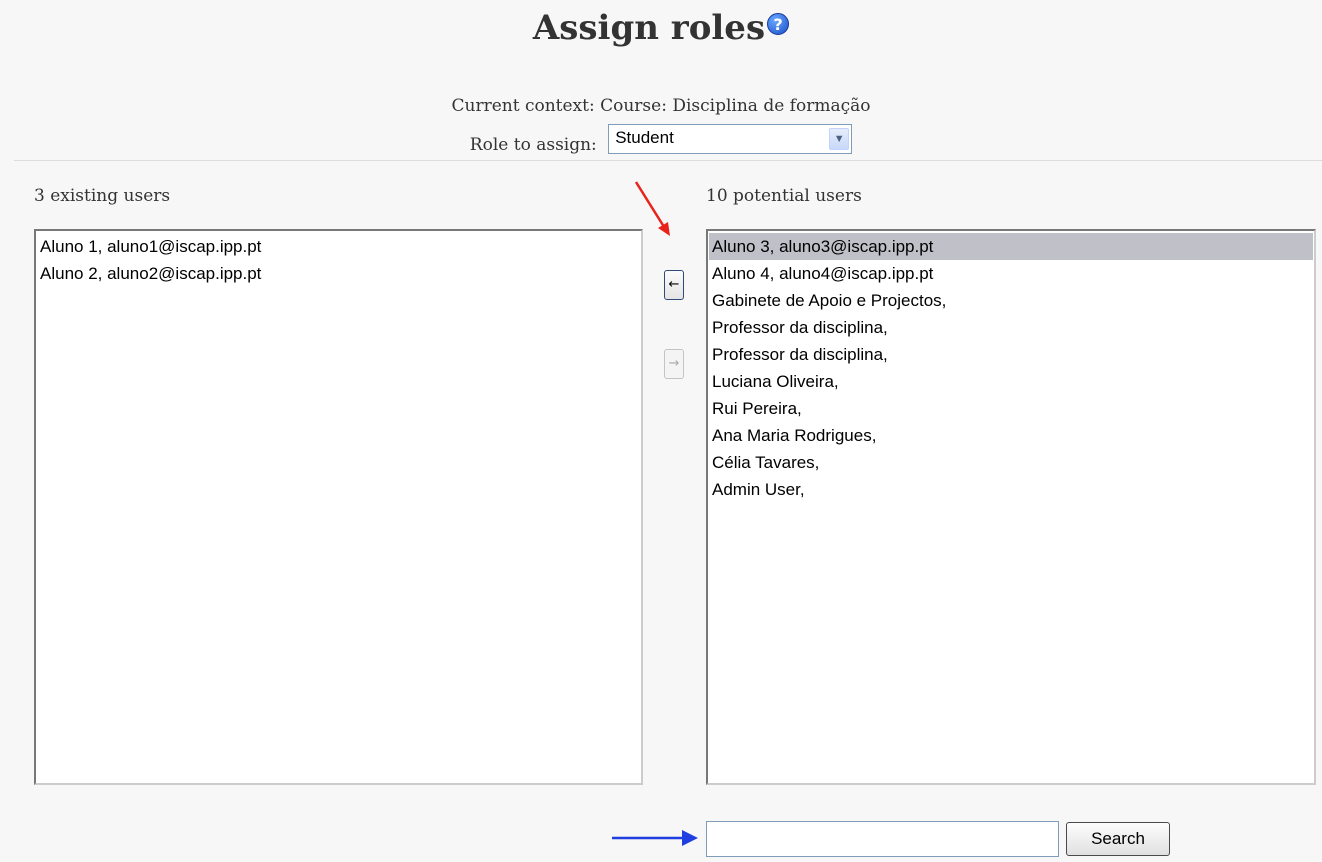 The image size is (1322, 862). I want to click on role-row: Role to assign: Student ▼, so click(661, 139).